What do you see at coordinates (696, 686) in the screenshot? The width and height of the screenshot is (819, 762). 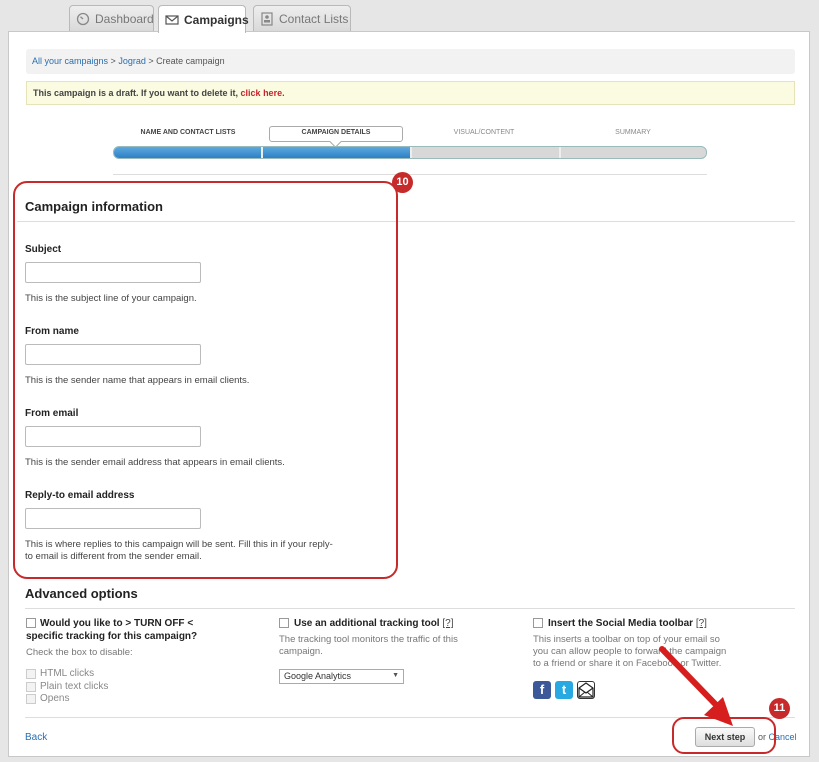 I see `annotation-arrow-icon` at bounding box center [696, 686].